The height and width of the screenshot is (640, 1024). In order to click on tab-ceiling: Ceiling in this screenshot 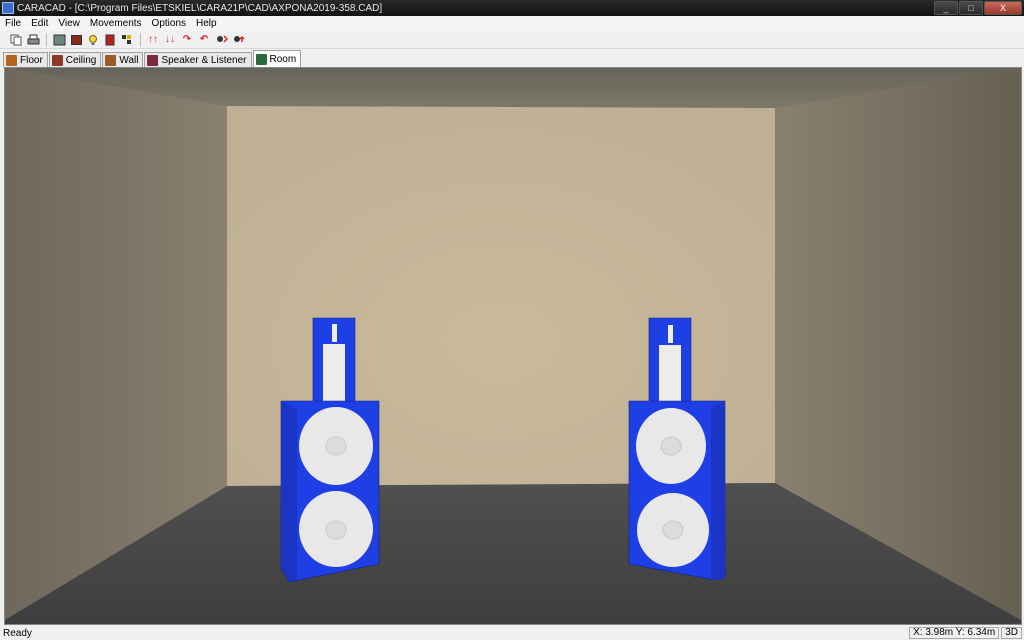, I will do `click(75, 59)`.